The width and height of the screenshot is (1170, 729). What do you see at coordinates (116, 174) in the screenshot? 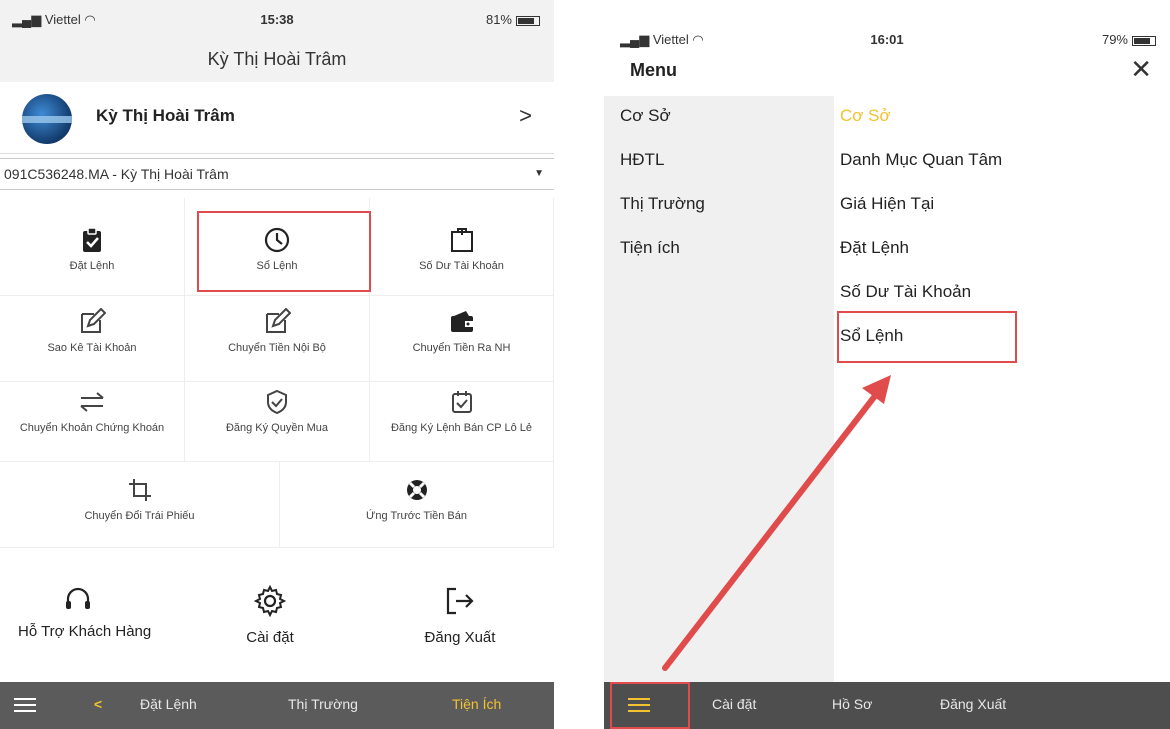
I see `account-value: 091C536248.MA - Kỳ Thị Hoài Trâm` at bounding box center [116, 174].